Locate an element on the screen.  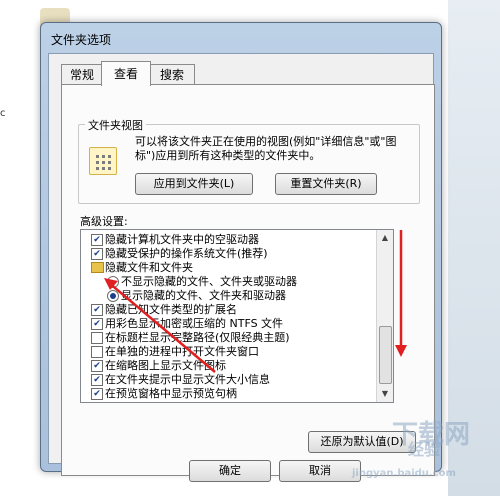
tab-search: 搜索 is located at coordinates (172, 74).